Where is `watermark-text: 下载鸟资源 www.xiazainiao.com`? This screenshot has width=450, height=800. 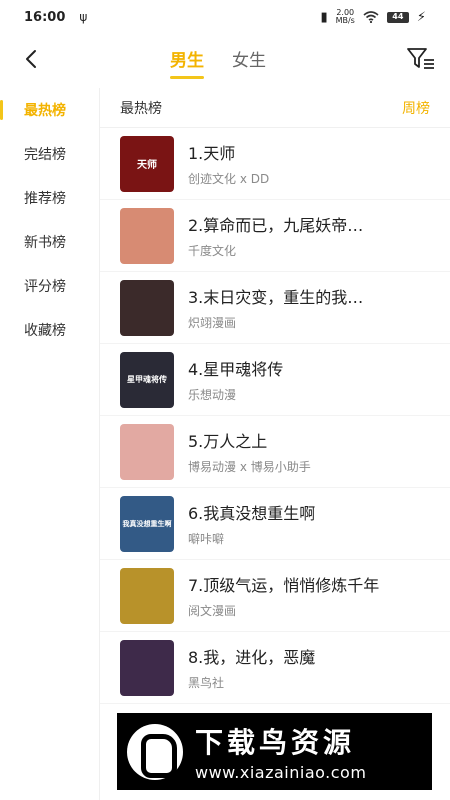 watermark-text: 下载鸟资源 www.xiazainiao.com is located at coordinates (280, 751).